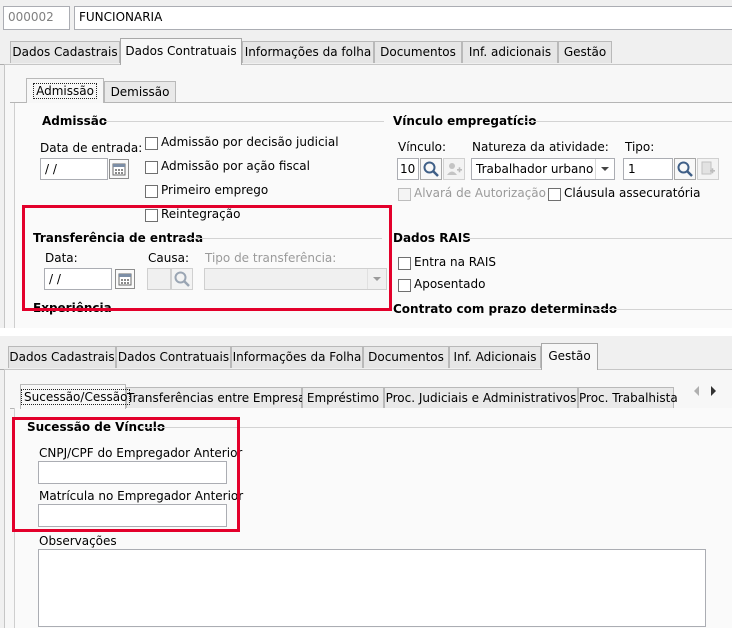  I want to click on subtab-proc-judiciais: Proc. Judiciais e Administrativos, so click(481, 397).